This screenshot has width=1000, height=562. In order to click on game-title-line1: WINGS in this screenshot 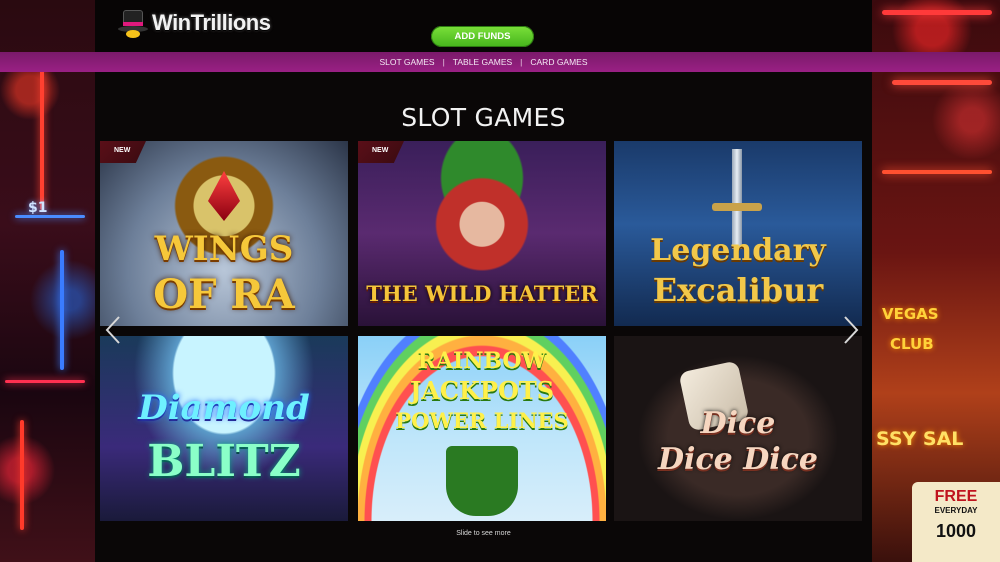, I will do `click(224, 249)`.